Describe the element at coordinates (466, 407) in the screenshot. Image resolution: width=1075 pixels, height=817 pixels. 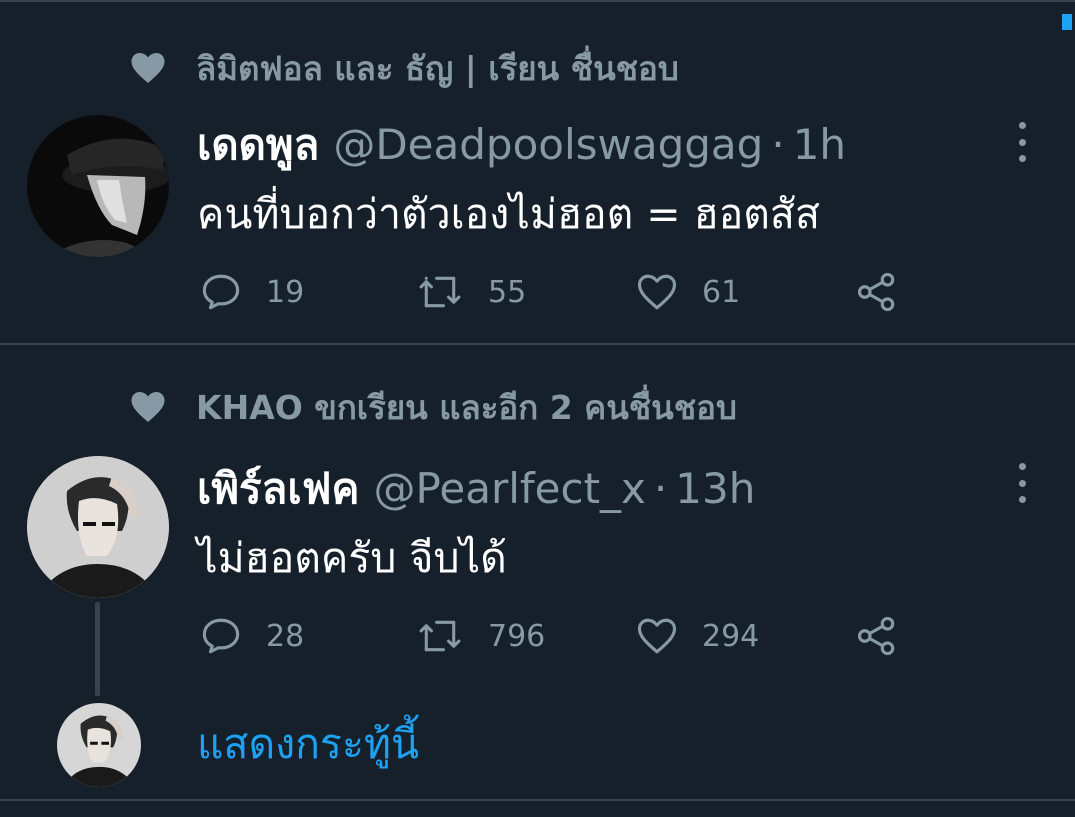
I see `social-context-text: KHAO ขกเรียน และอีก 2 คนชื่นชอบ` at that location.